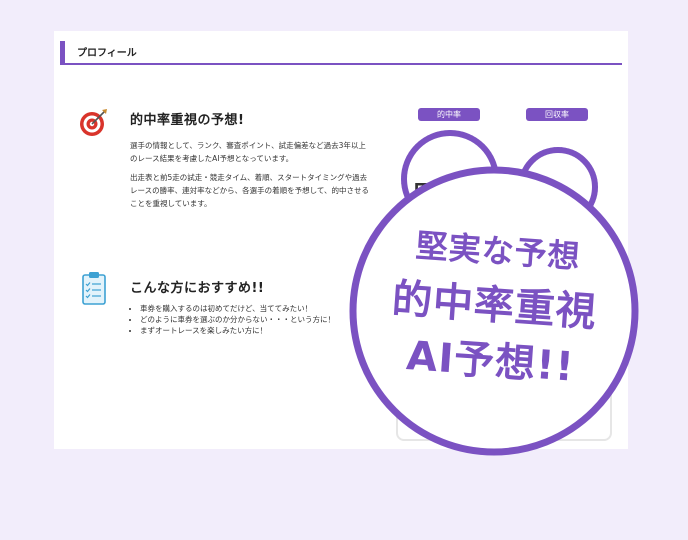  What do you see at coordinates (187, 120) in the screenshot?
I see `prediction-title: 的中率重視の予想!` at bounding box center [187, 120].